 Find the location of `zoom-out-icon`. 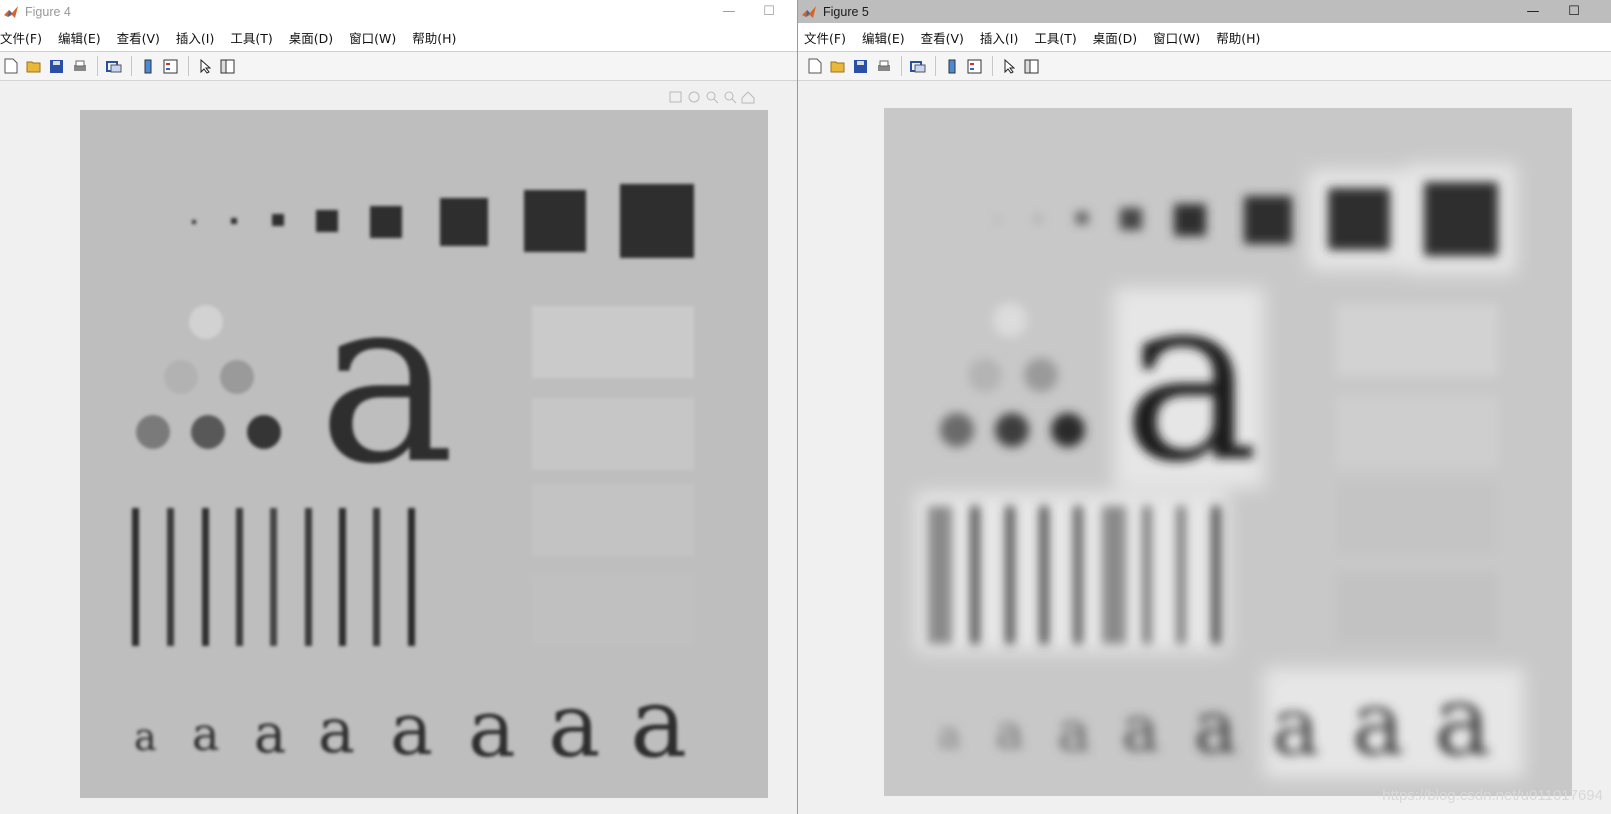

zoom-out-icon is located at coordinates (730, 97).